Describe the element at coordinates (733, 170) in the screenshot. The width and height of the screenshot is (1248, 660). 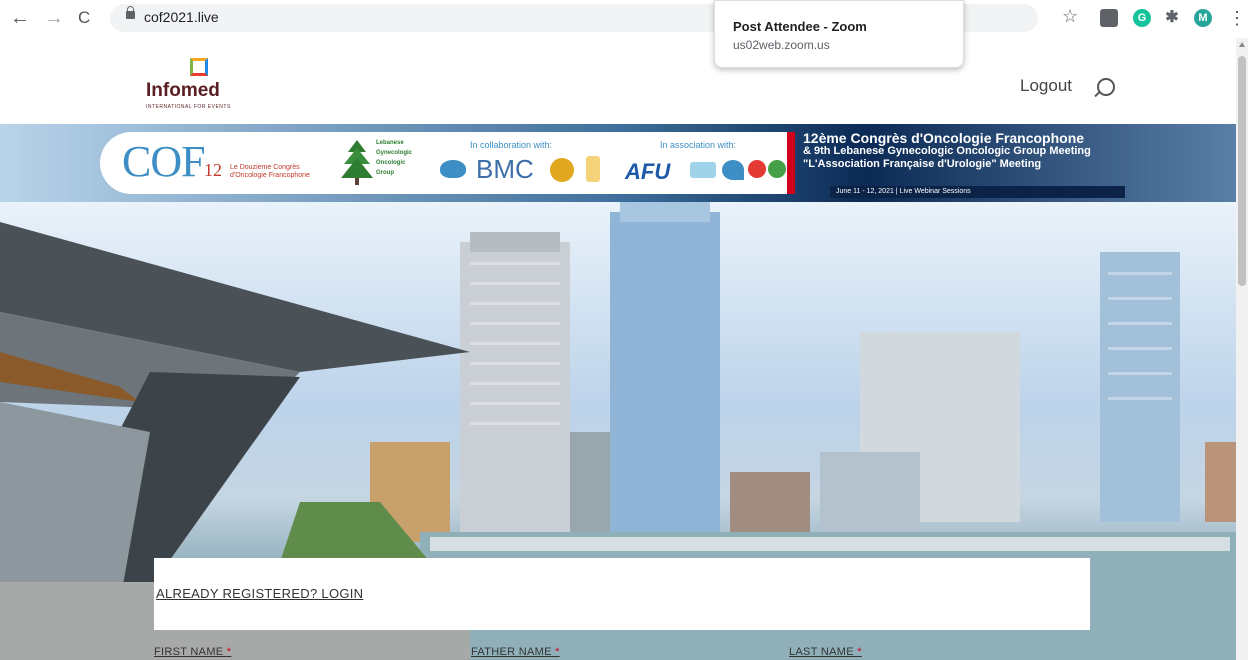
I see `wave-logo-icon` at that location.